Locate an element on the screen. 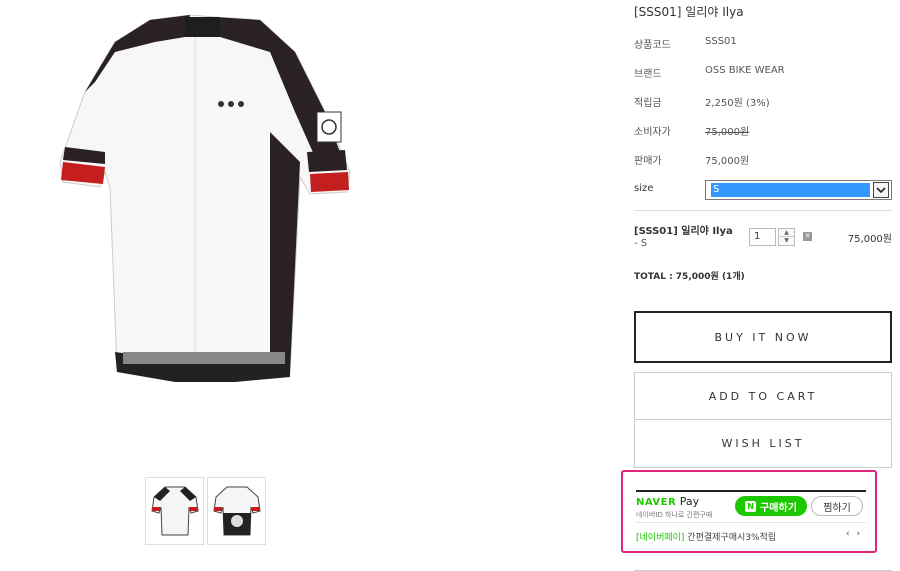 The width and height of the screenshot is (900, 571). npay-top-line is located at coordinates (751, 491).